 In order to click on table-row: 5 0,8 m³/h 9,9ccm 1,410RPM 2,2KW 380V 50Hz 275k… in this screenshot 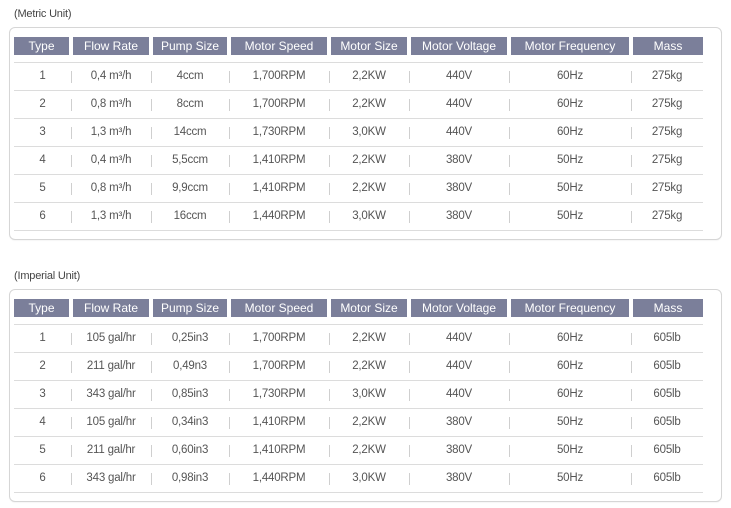, I will do `click(358, 188)`.